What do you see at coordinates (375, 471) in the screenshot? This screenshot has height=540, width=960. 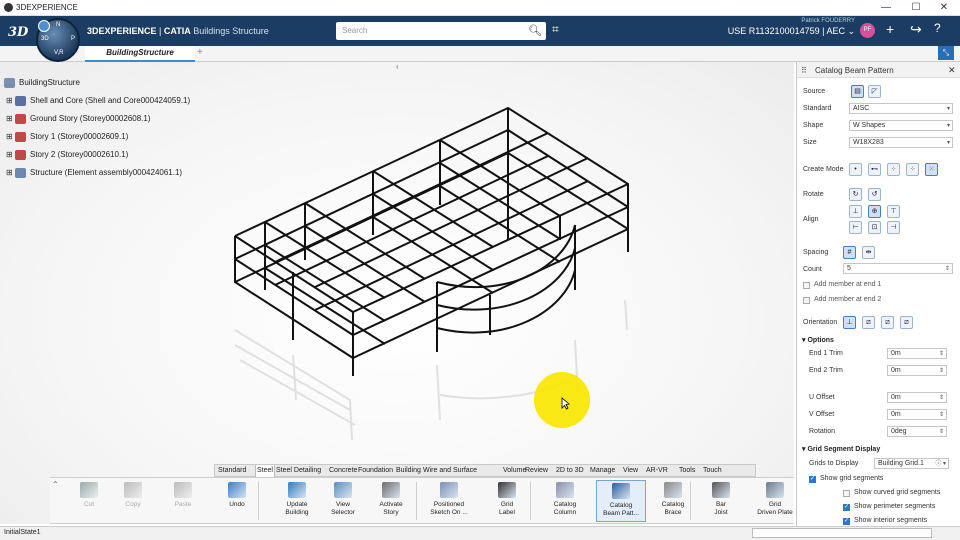 I see `ribbon-tab-foundation: Foundation` at bounding box center [375, 471].